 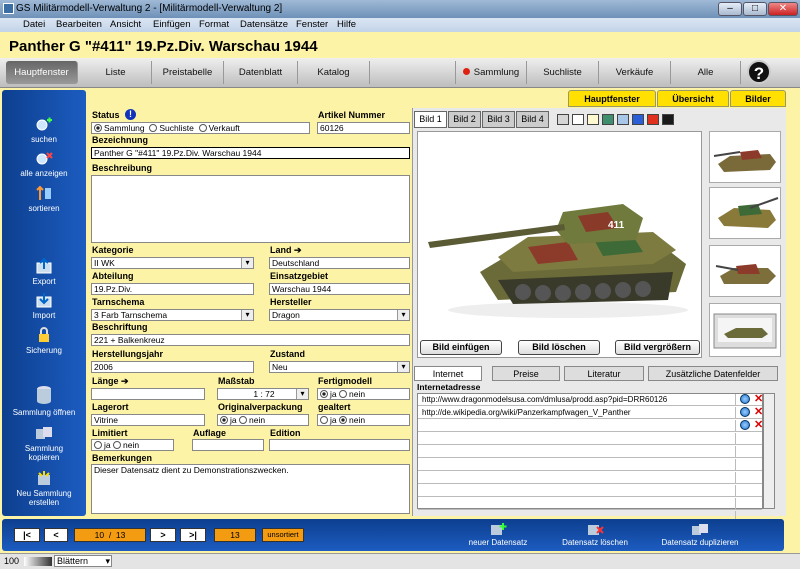 I want to click on maximize-button: □, so click(x=755, y=9).